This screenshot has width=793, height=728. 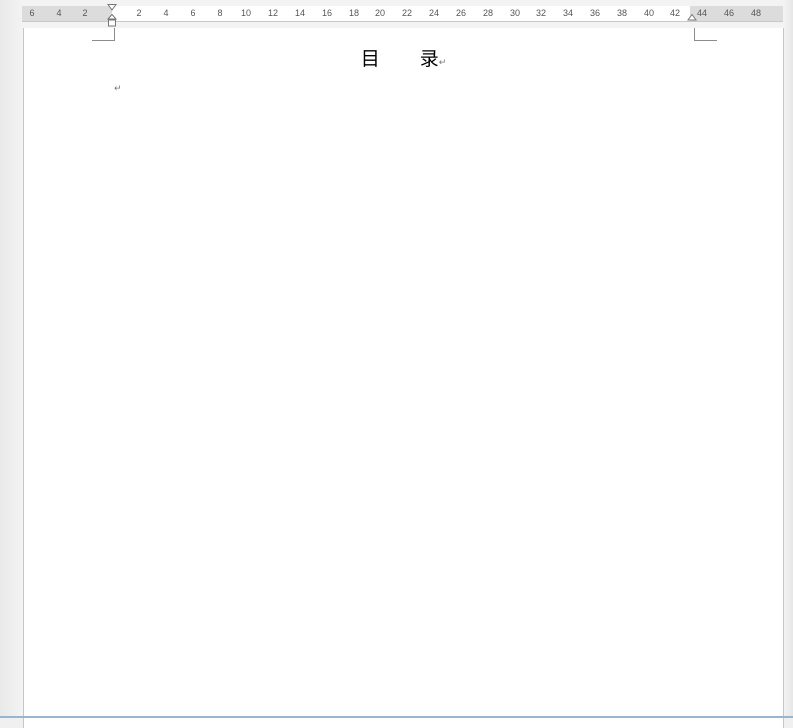 I want to click on right-indent-marker, so click(x=692, y=18).